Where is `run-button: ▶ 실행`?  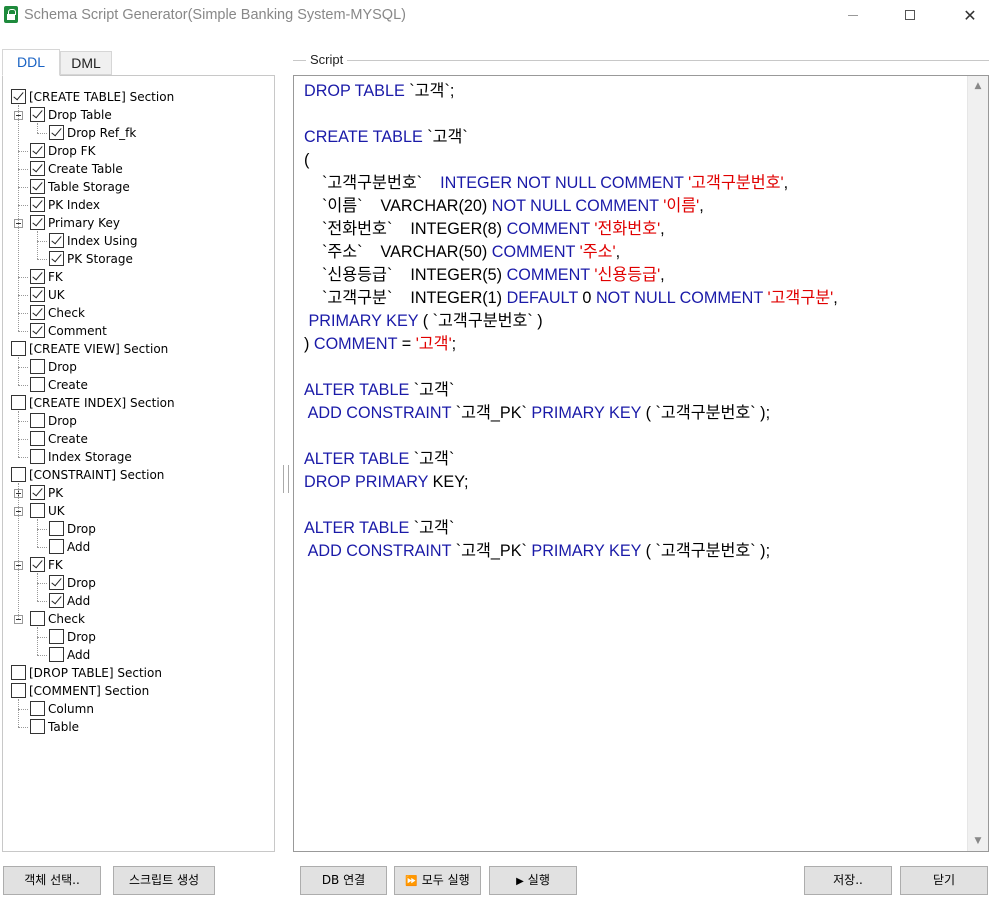 run-button: ▶ 실행 is located at coordinates (533, 880).